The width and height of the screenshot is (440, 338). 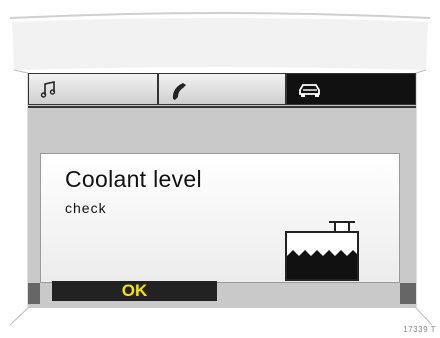 What do you see at coordinates (179, 91) in the screenshot?
I see `phone-icon` at bounding box center [179, 91].